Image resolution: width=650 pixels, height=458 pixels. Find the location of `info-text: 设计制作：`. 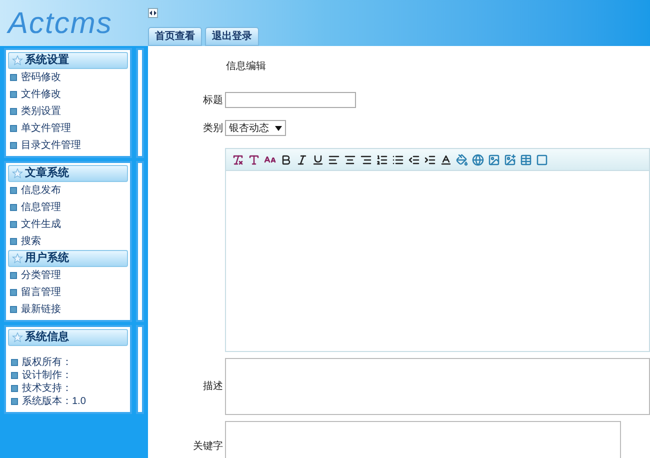

info-text: 设计制作： is located at coordinates (47, 375).